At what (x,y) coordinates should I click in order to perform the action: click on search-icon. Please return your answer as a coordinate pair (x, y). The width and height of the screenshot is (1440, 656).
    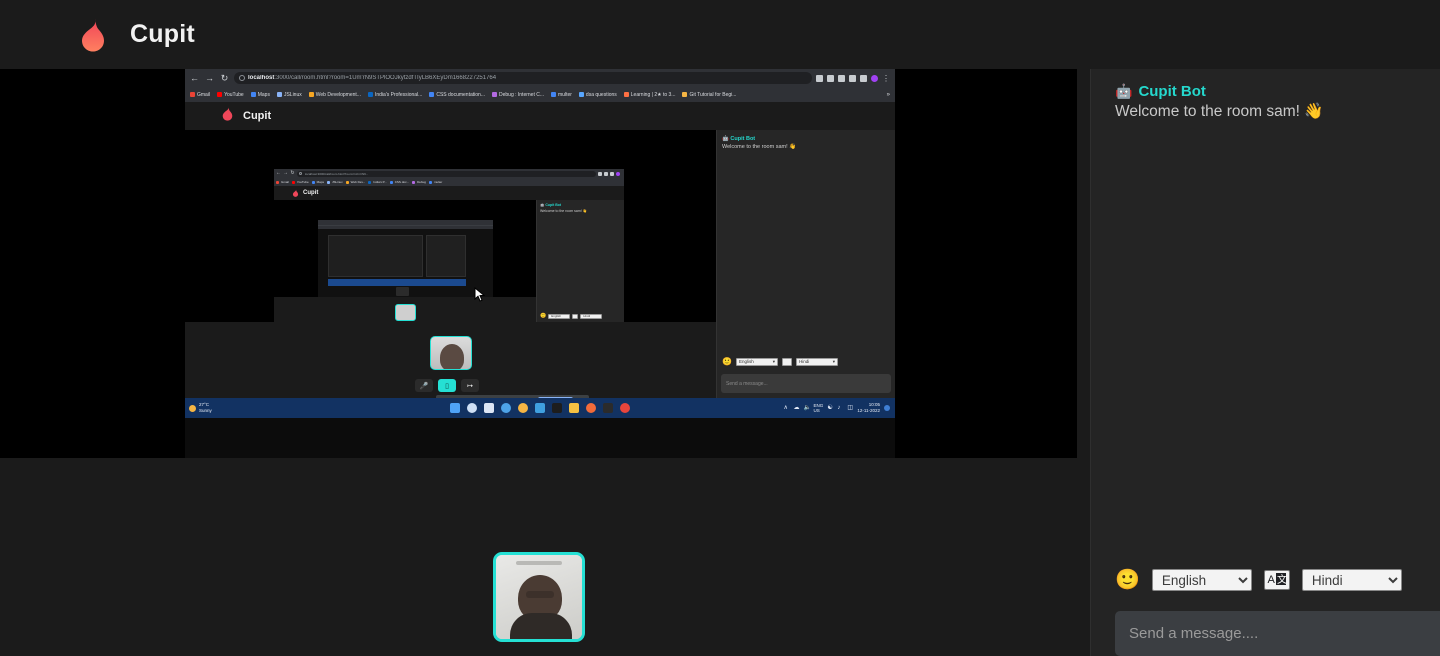
    Looking at the image, I should click on (472, 408).